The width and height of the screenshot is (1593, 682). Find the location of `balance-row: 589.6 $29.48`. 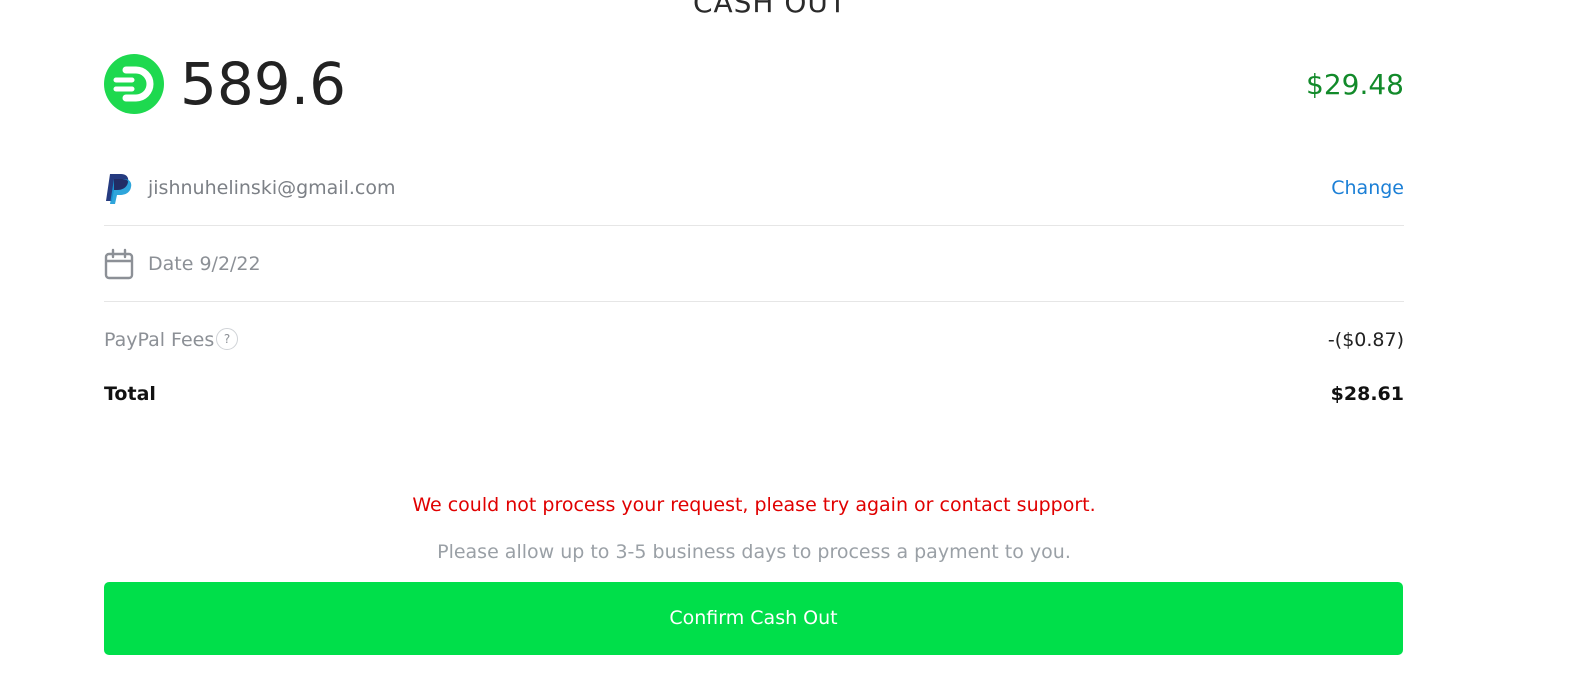

balance-row: 589.6 $29.48 is located at coordinates (754, 84).